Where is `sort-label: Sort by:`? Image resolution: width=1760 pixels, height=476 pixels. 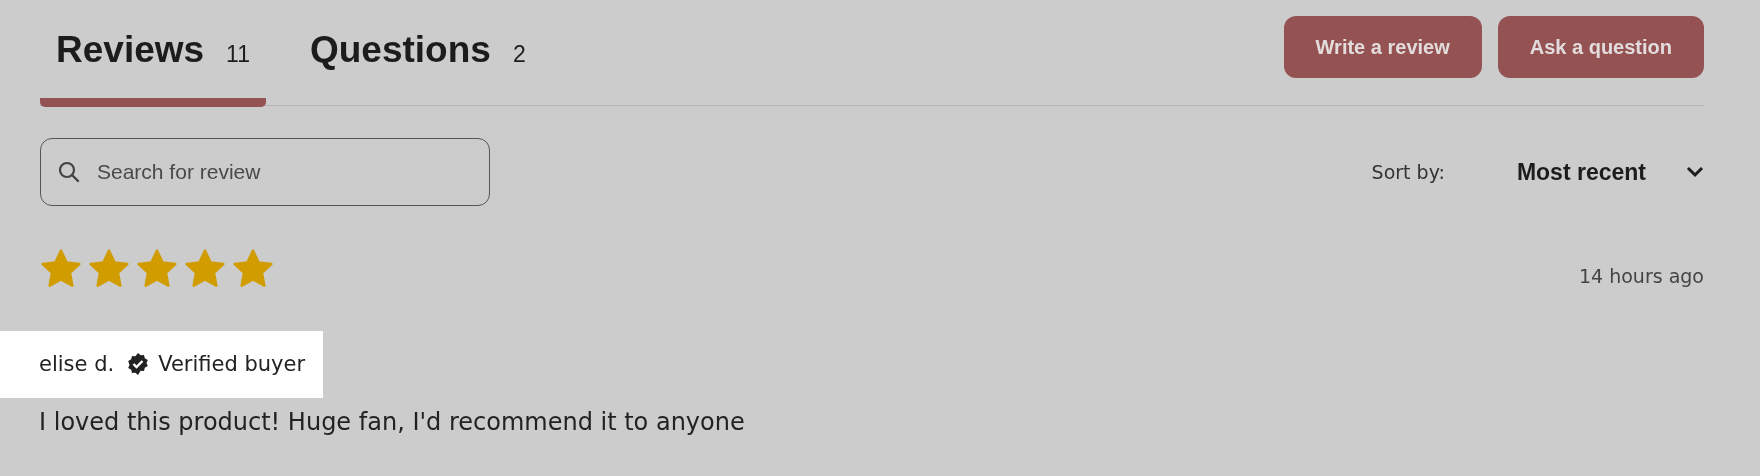 sort-label: Sort by: is located at coordinates (1408, 172).